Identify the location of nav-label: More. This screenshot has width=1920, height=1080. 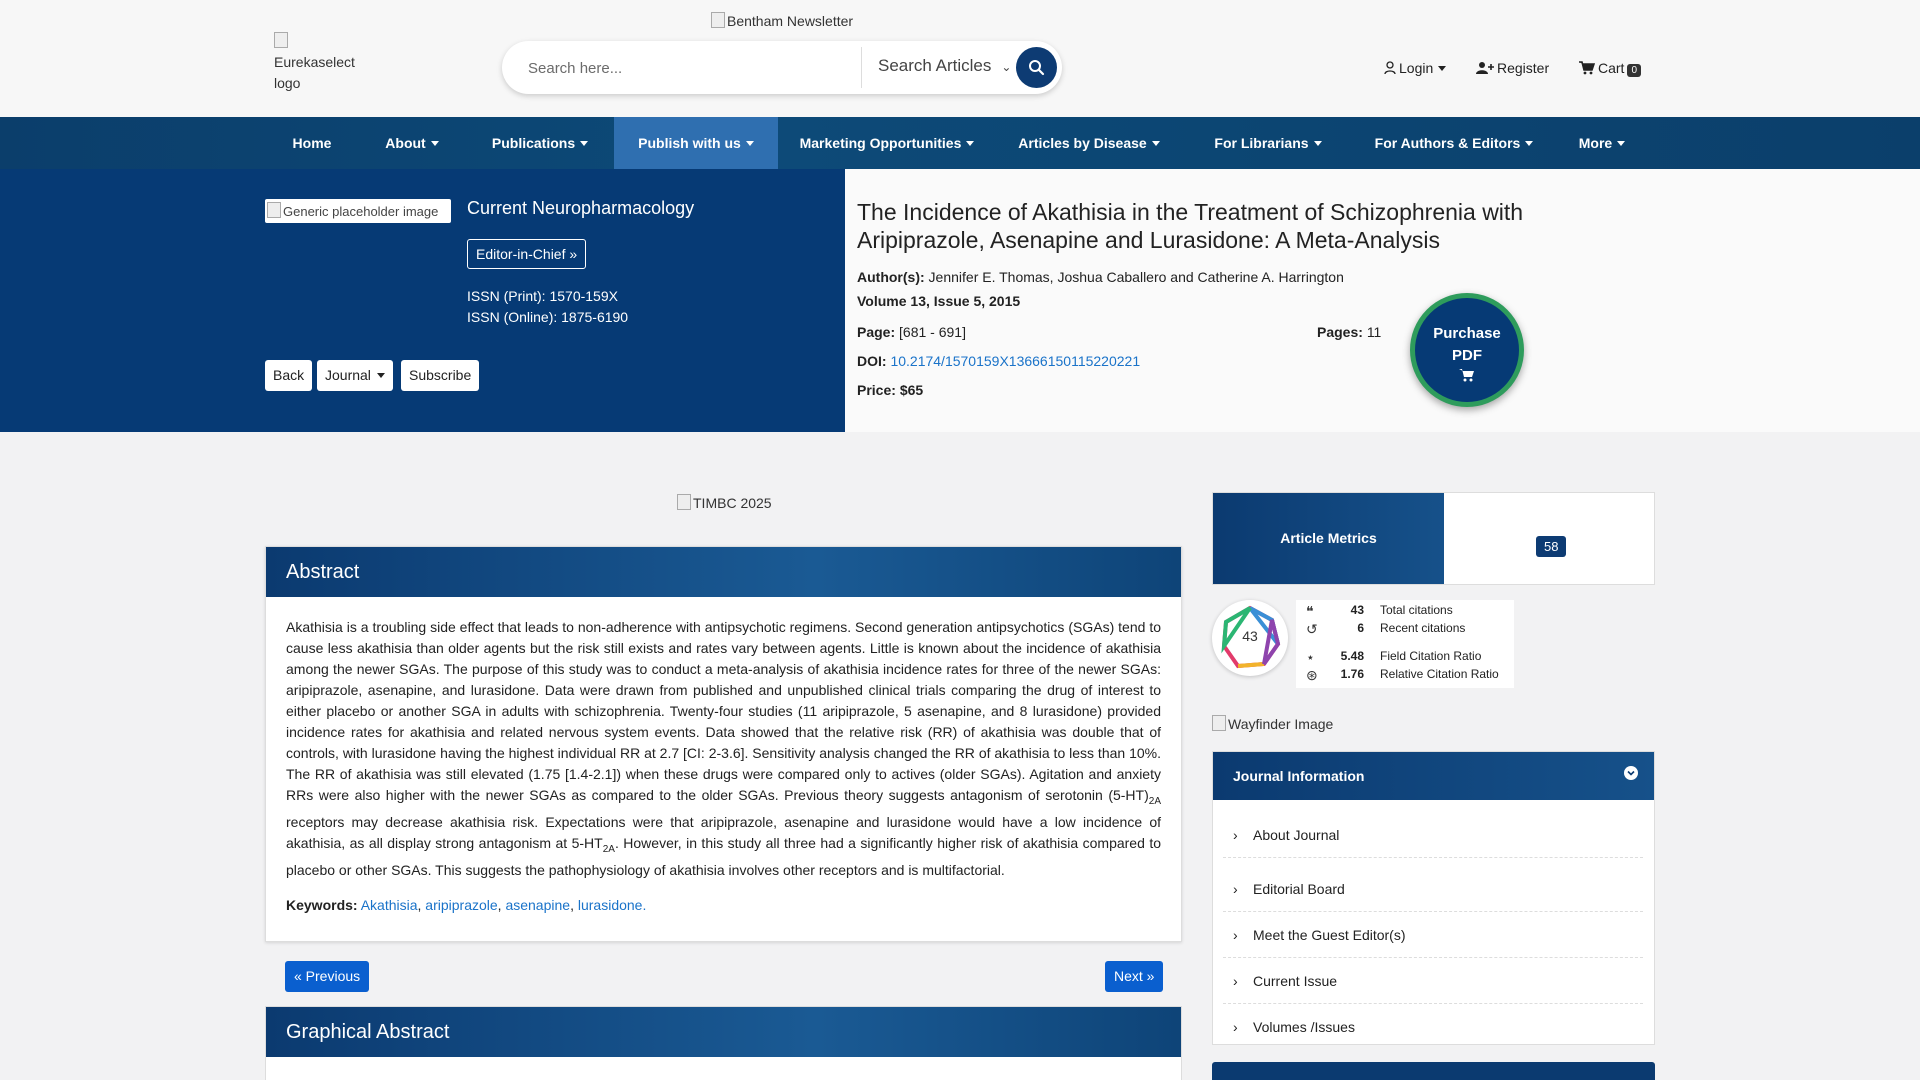
(1595, 143).